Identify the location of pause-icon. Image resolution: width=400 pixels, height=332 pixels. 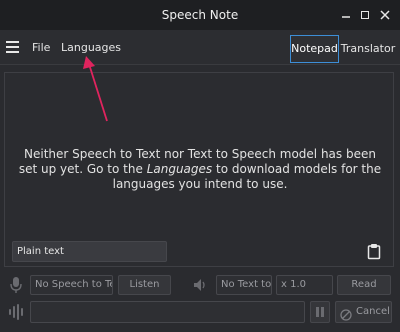
(320, 312).